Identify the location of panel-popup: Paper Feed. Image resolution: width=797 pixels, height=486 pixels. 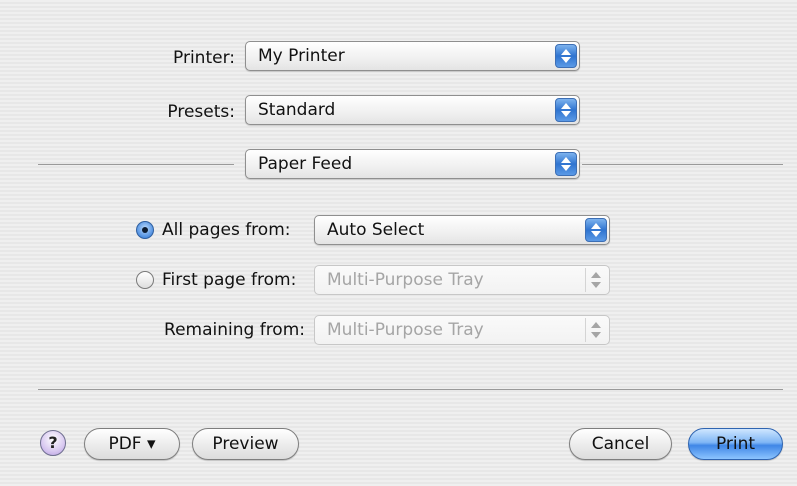
(412, 164).